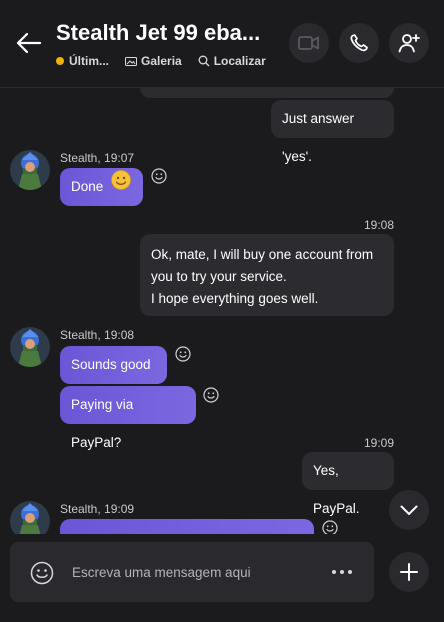 This screenshot has width=444, height=622. What do you see at coordinates (239, 61) in the screenshot?
I see `find-label: Localizar` at bounding box center [239, 61].